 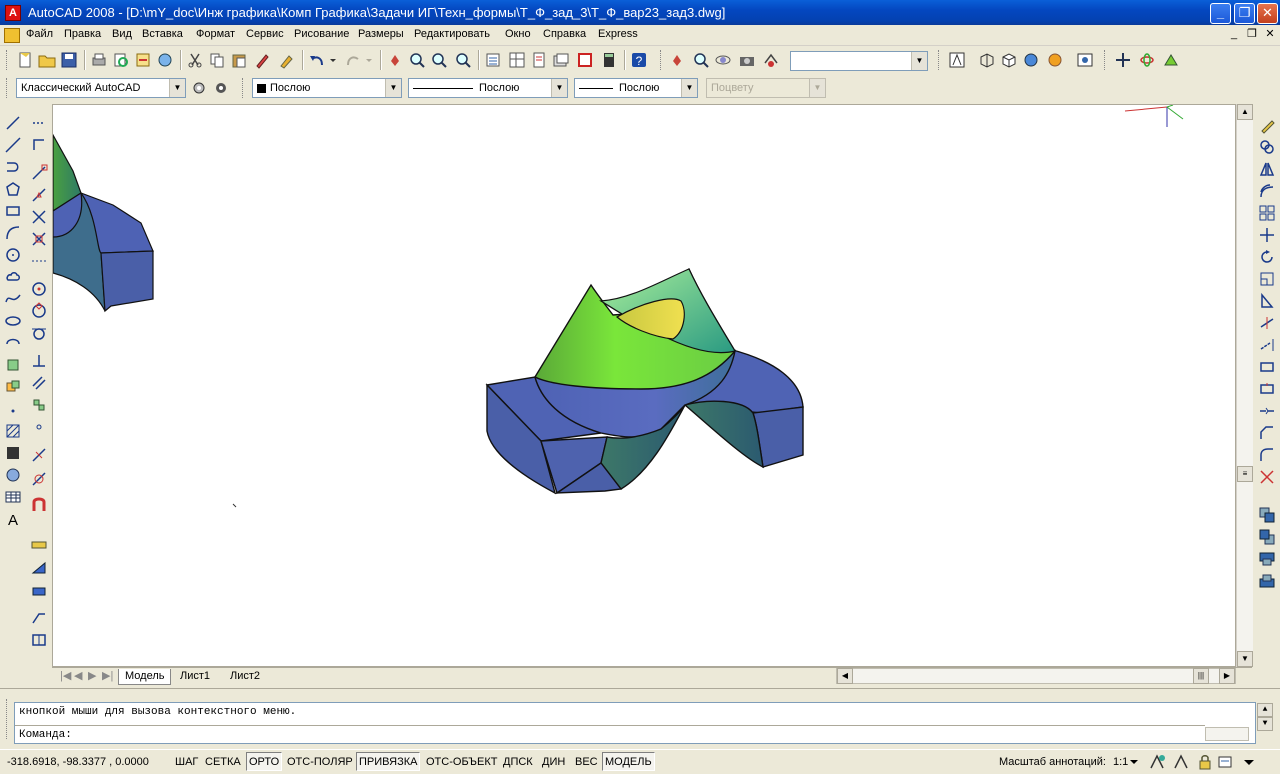 What do you see at coordinates (585, 60) in the screenshot?
I see `markup-icon` at bounding box center [585, 60].